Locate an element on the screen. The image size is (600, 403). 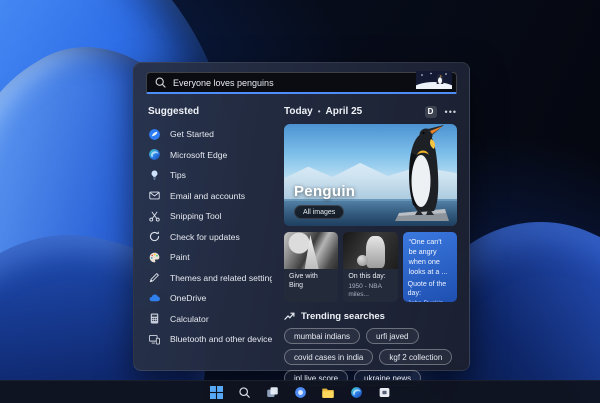
sidebar-item-themes-settings: Themes and related settings is located at coordinates (209, 278).